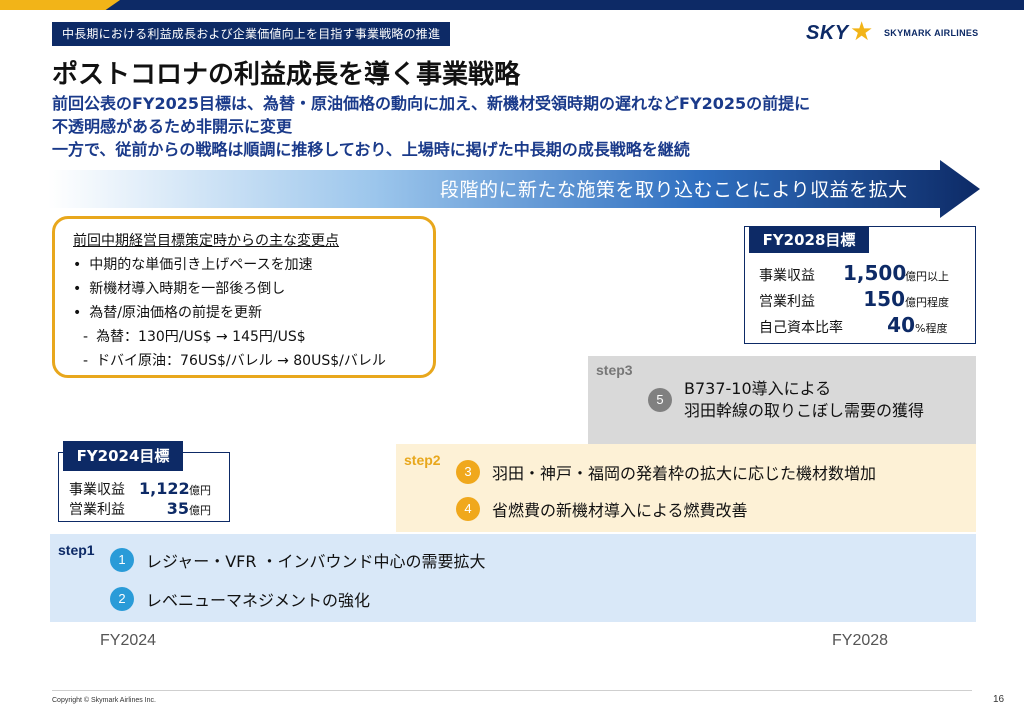 This screenshot has height=724, width=1024. What do you see at coordinates (674, 190) in the screenshot?
I see `arrow-text: 段階的に新たな施策を取り込むことにより収益を拡大` at bounding box center [674, 190].